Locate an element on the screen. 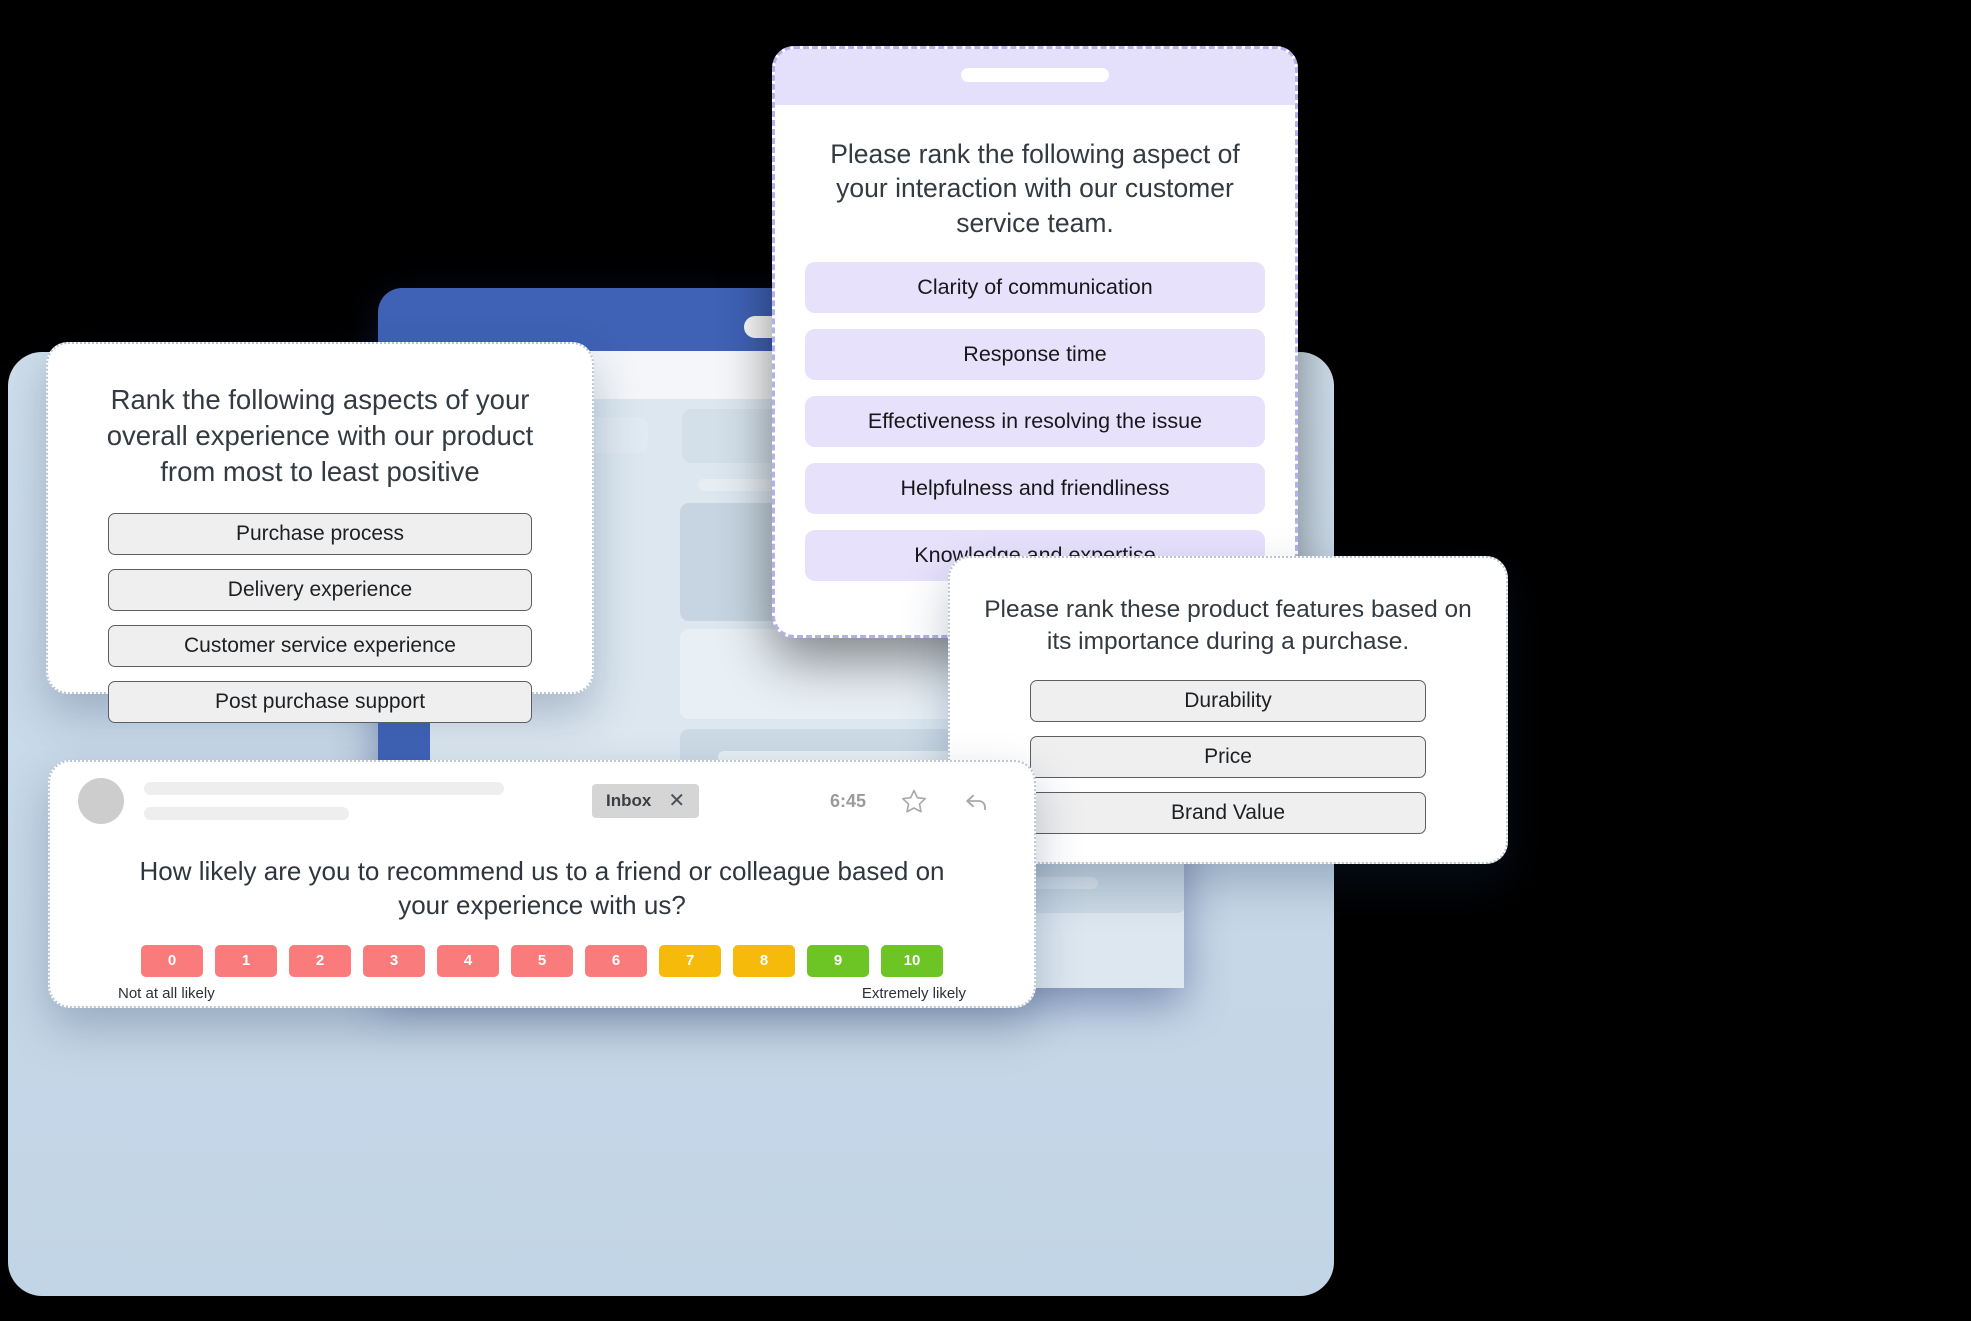 The width and height of the screenshot is (1971, 1321). rank-item: Purchase process is located at coordinates (320, 534).